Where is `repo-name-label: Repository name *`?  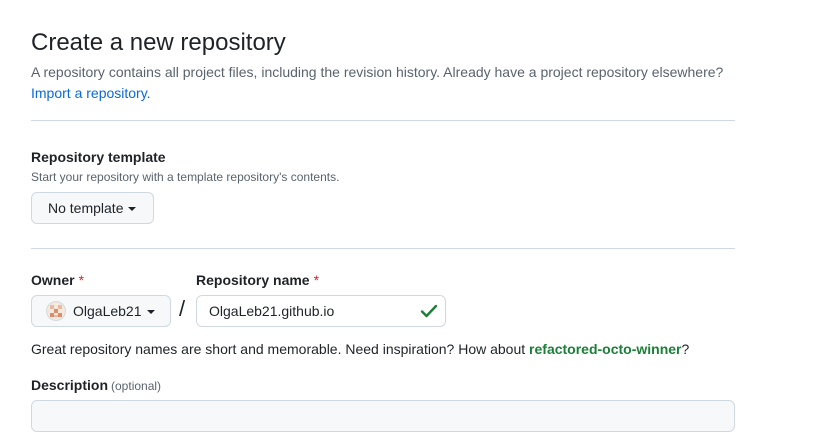 repo-name-label: Repository name * is located at coordinates (257, 280).